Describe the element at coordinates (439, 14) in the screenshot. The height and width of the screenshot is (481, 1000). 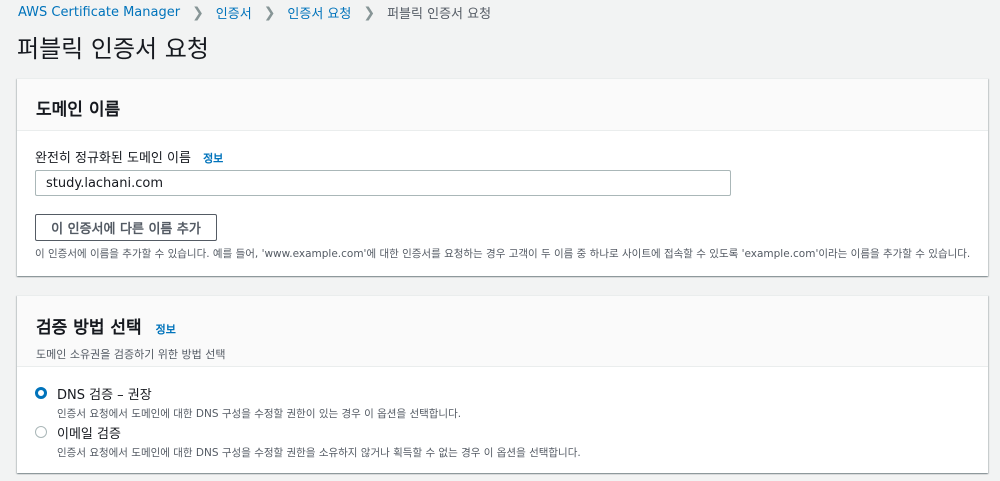
I see `breadcrumb-current: 퍼블릭 인증서 요청` at that location.